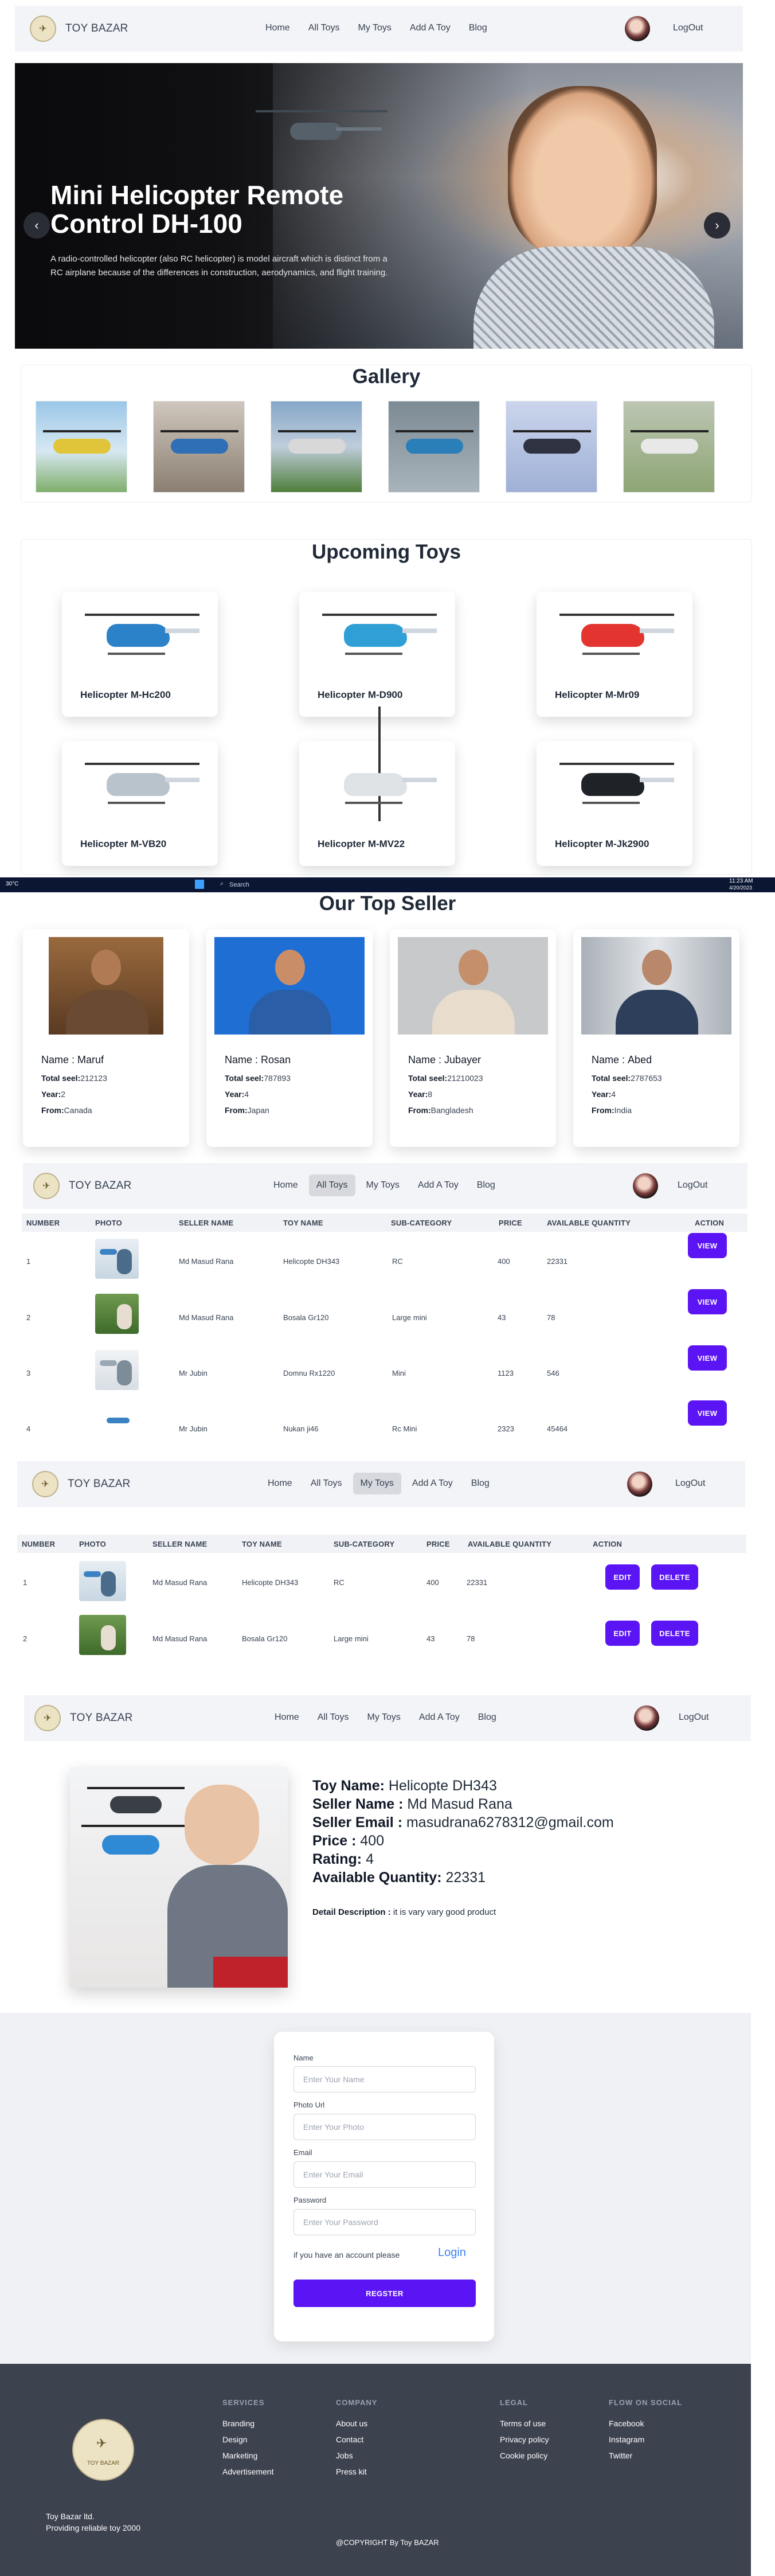 The image size is (775, 2576). What do you see at coordinates (235, 2440) in the screenshot?
I see `footer-link: Design` at bounding box center [235, 2440].